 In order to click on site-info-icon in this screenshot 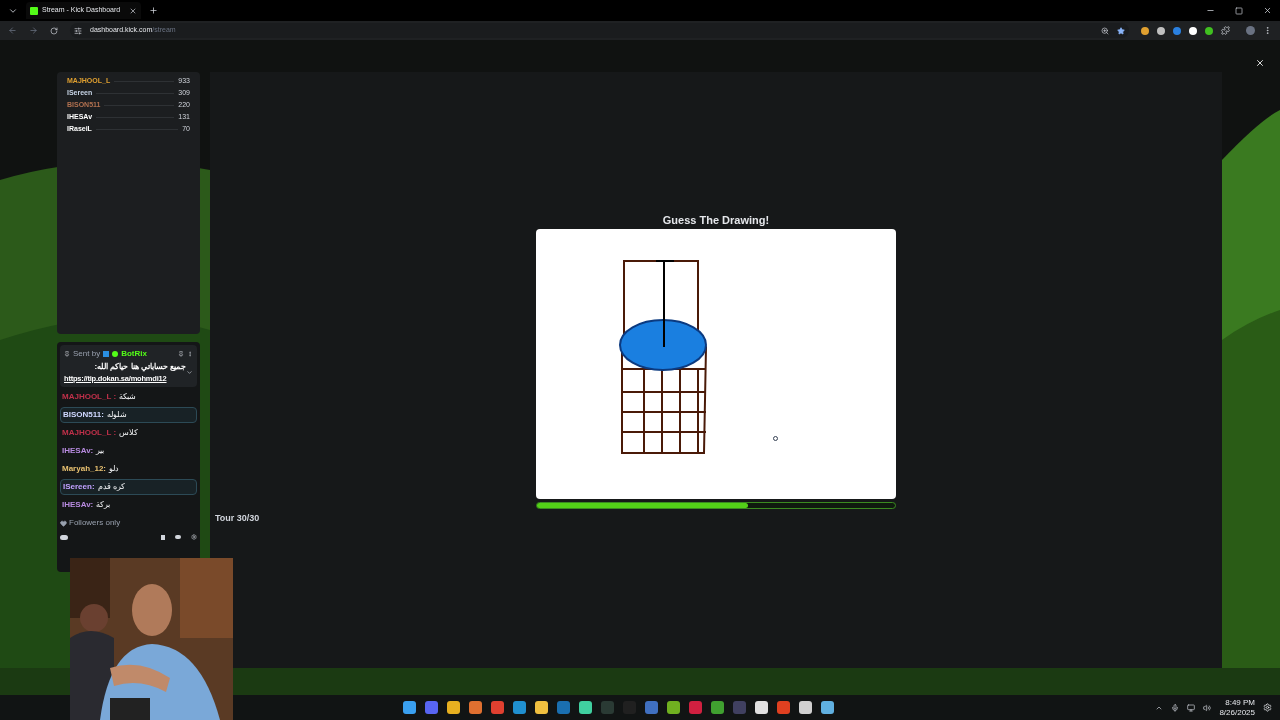, I will do `click(78, 30)`.